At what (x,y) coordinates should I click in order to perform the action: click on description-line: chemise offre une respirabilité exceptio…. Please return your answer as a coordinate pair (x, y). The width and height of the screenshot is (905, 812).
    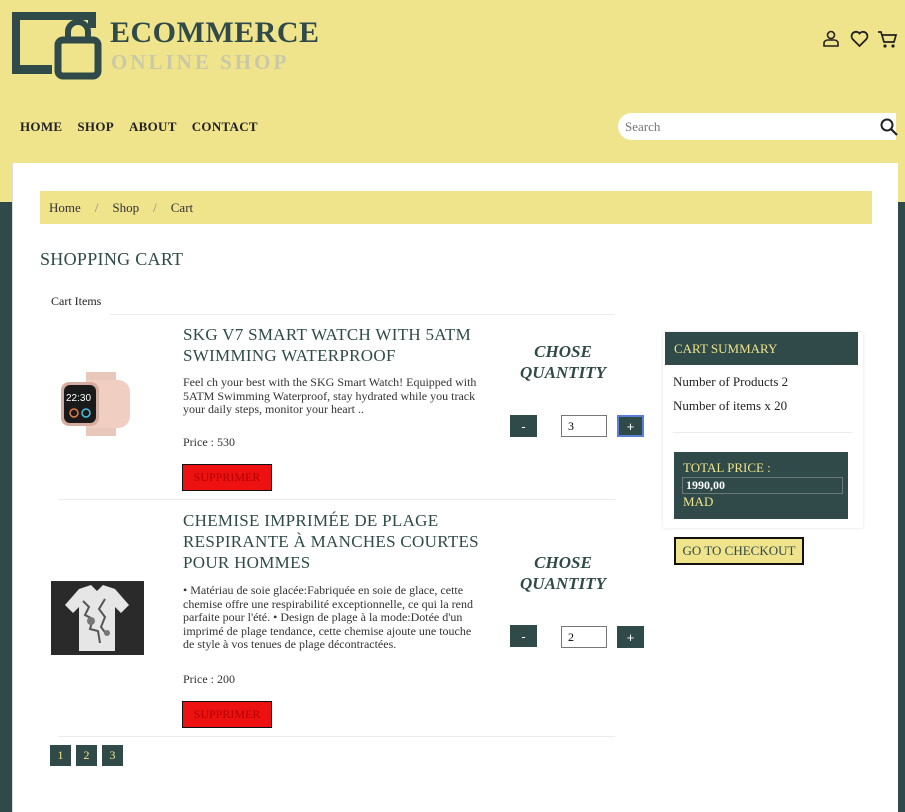
    Looking at the image, I should click on (328, 603).